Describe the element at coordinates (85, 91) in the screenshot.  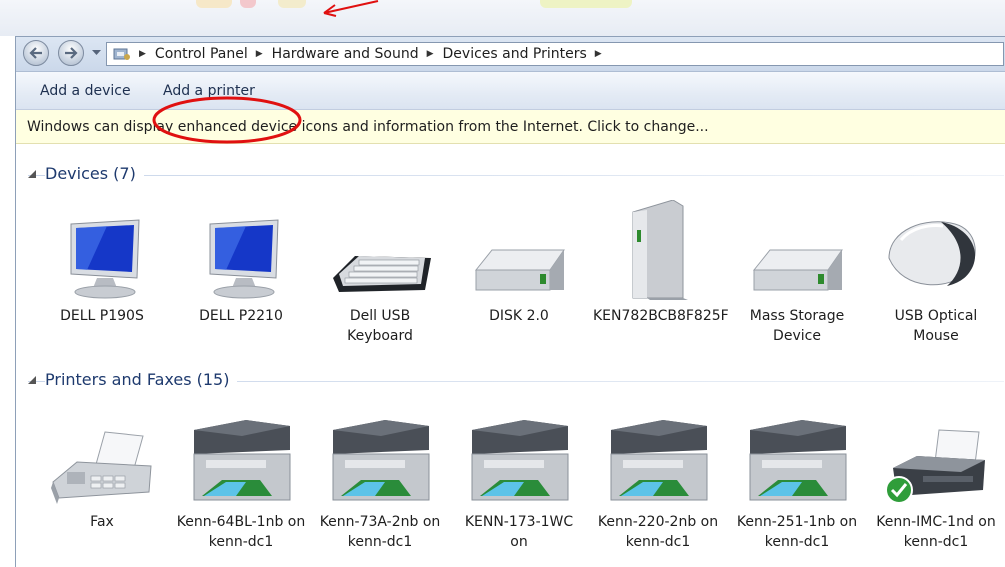
I see `add-device-button: Add a device` at that location.